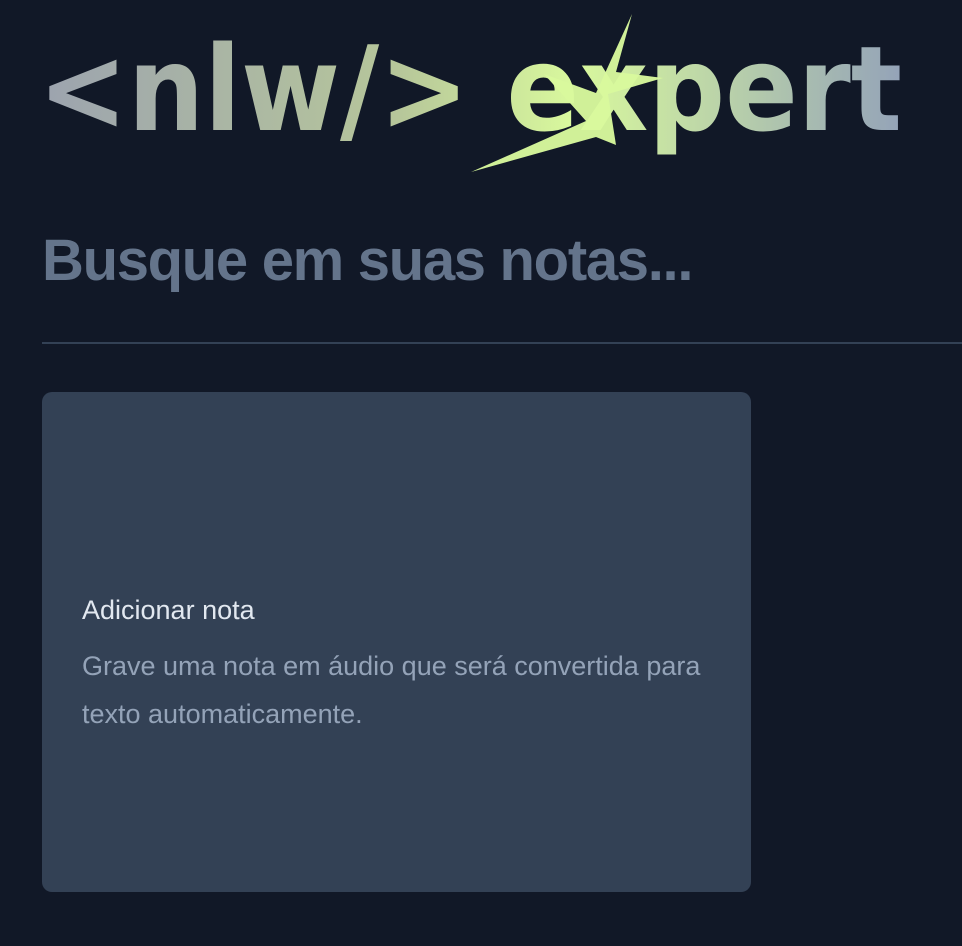  I want to click on search-divider, so click(502, 343).